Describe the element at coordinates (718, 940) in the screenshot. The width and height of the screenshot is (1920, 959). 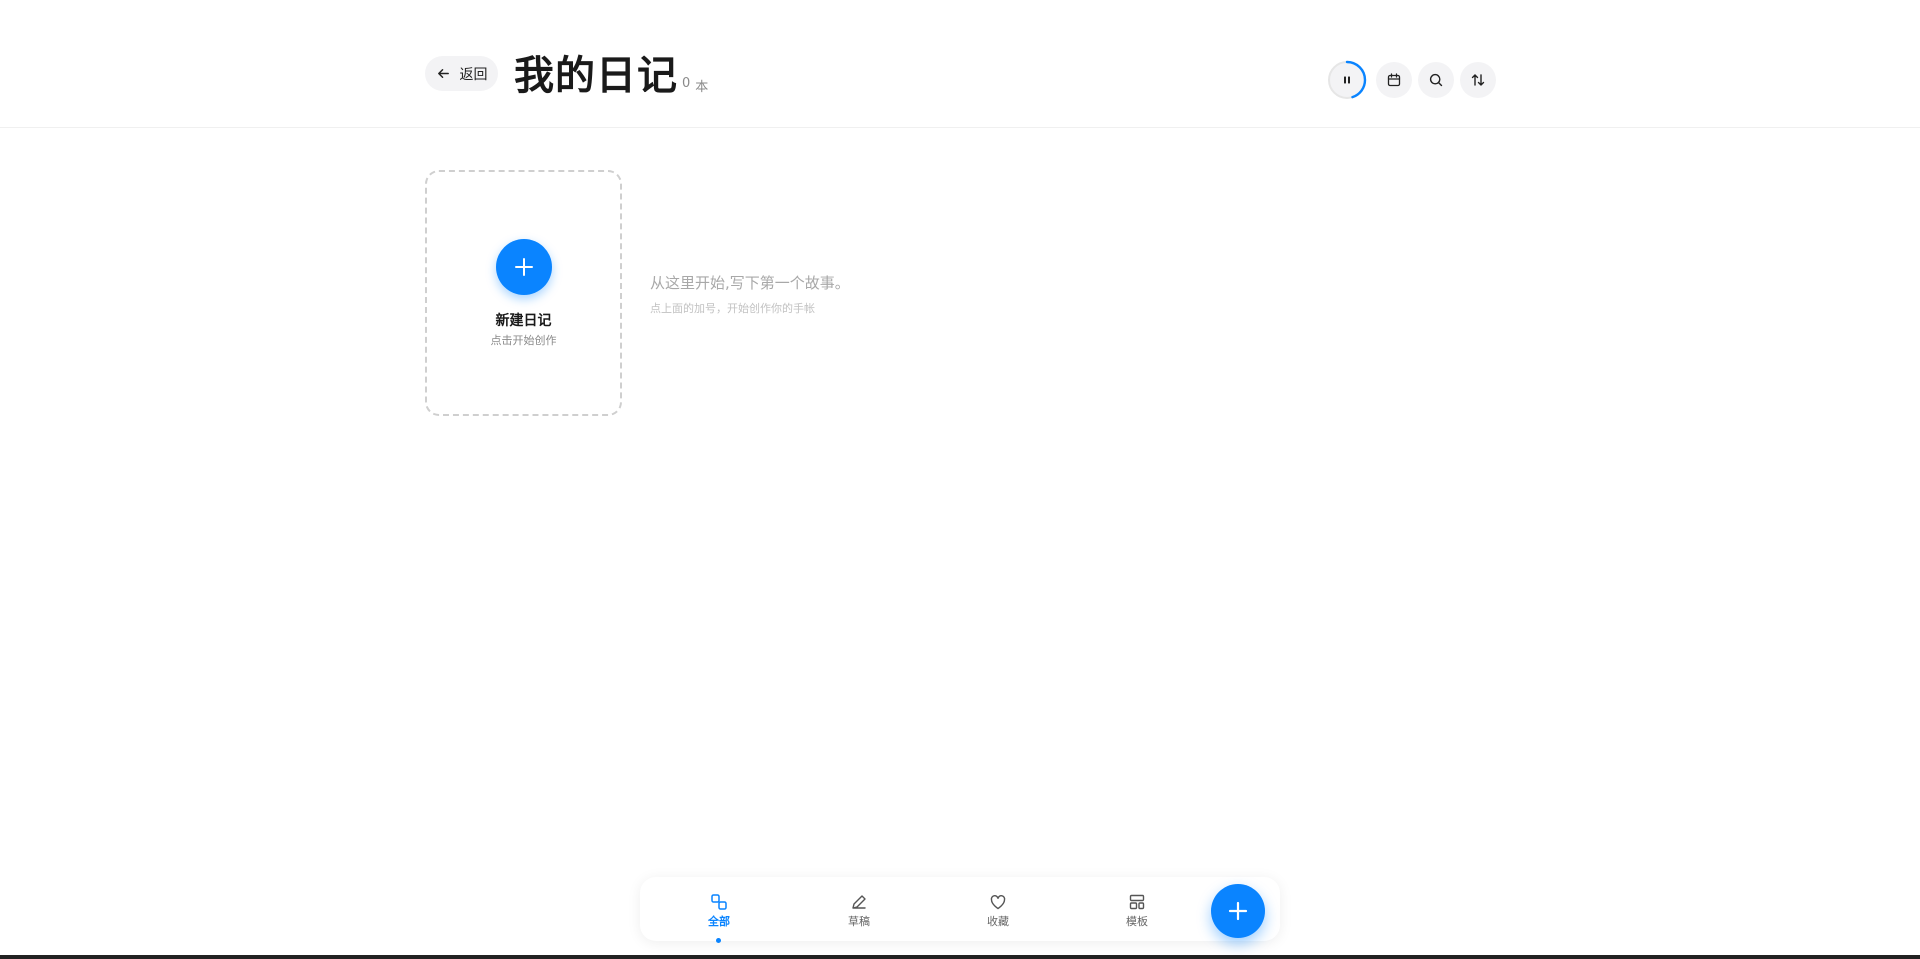
I see `active-indicator-dot` at that location.